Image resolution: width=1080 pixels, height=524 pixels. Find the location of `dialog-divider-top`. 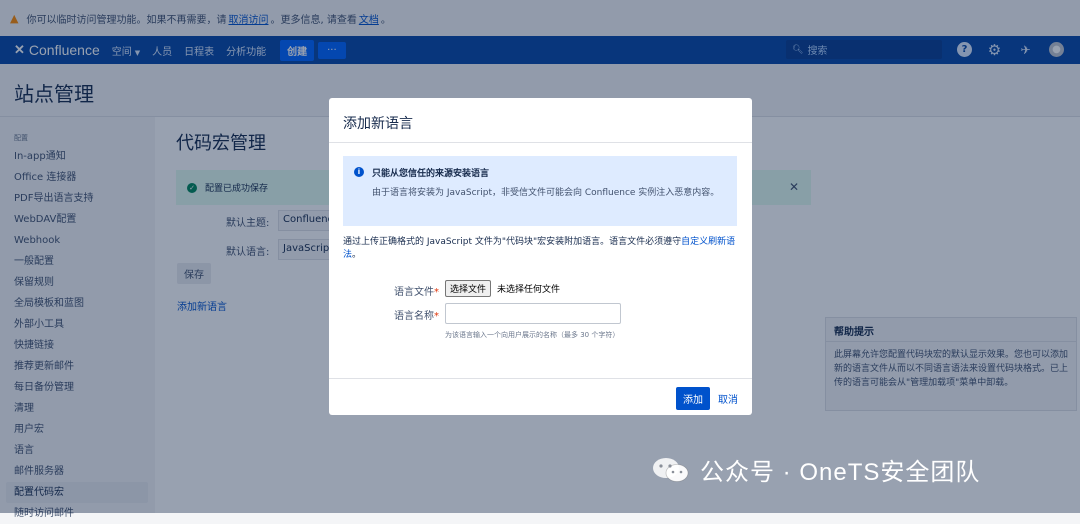

dialog-divider-top is located at coordinates (540, 142).